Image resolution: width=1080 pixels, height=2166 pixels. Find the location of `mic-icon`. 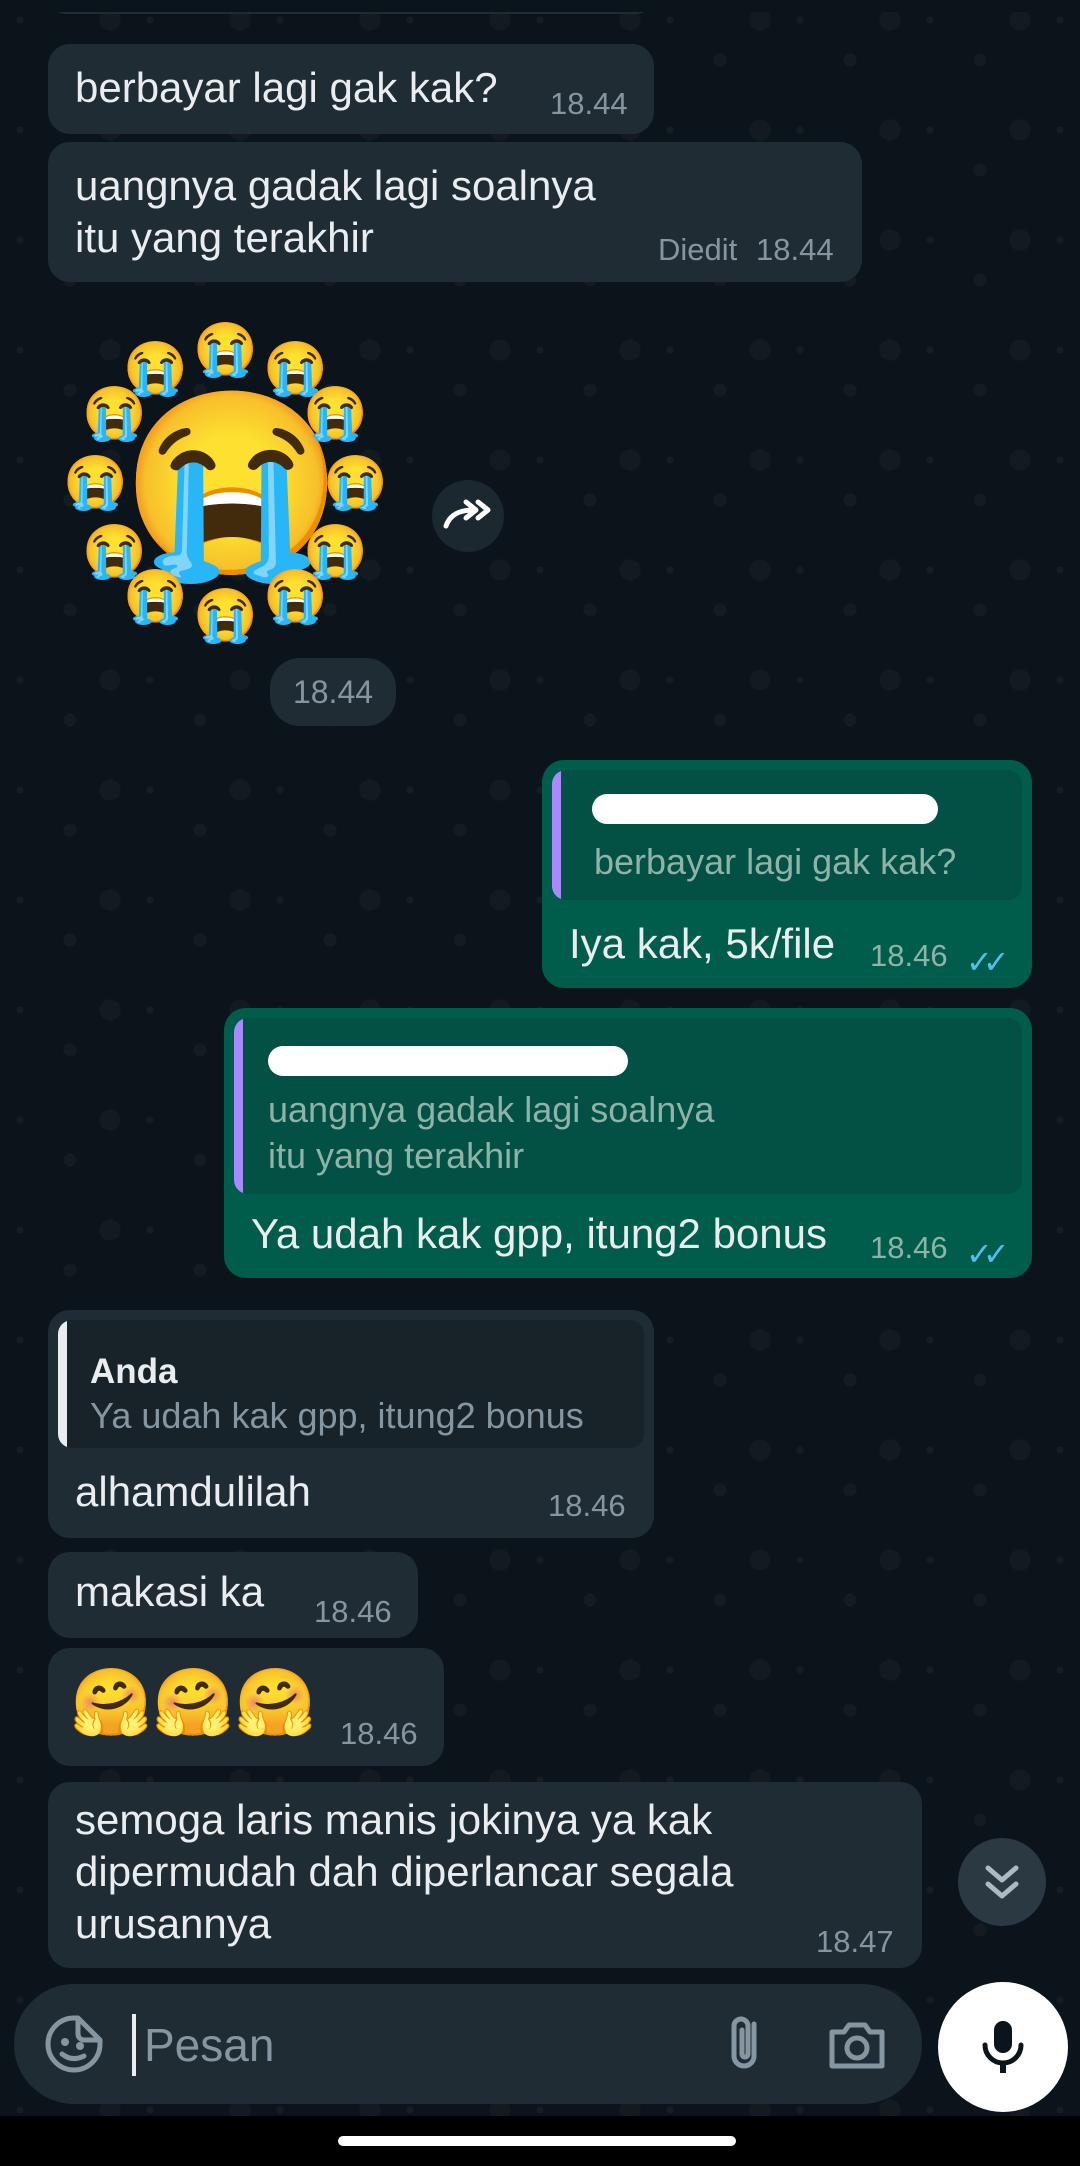

mic-icon is located at coordinates (1003, 2047).